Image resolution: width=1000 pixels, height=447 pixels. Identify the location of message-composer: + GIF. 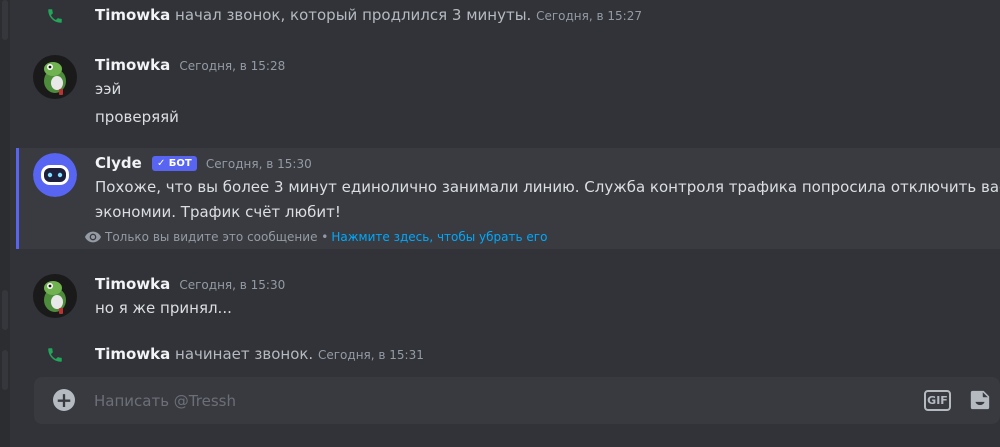
(517, 400).